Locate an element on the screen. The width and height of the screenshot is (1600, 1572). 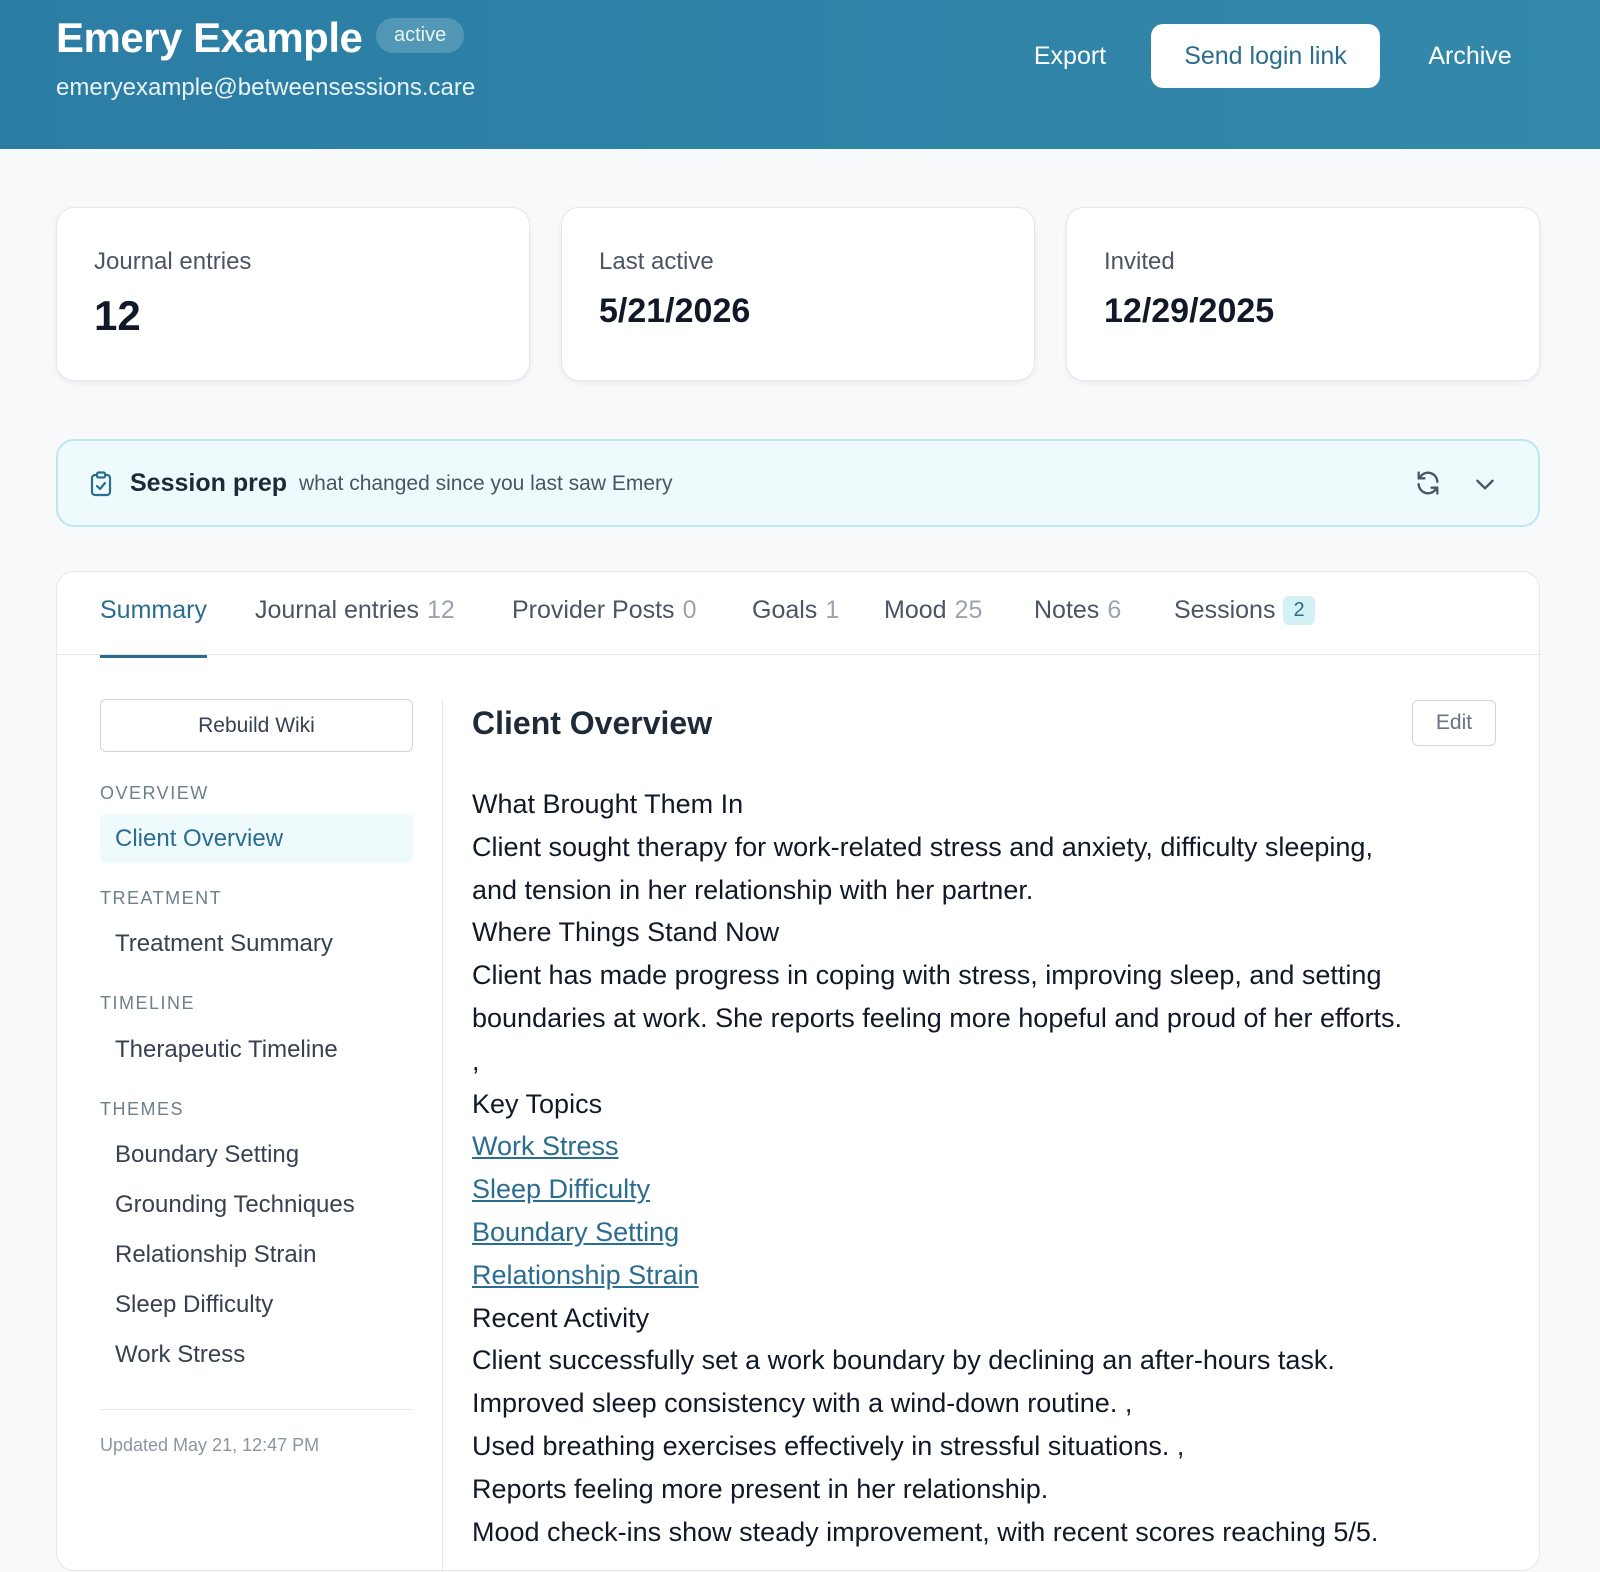
tab-label: Mood is located at coordinates (915, 610).